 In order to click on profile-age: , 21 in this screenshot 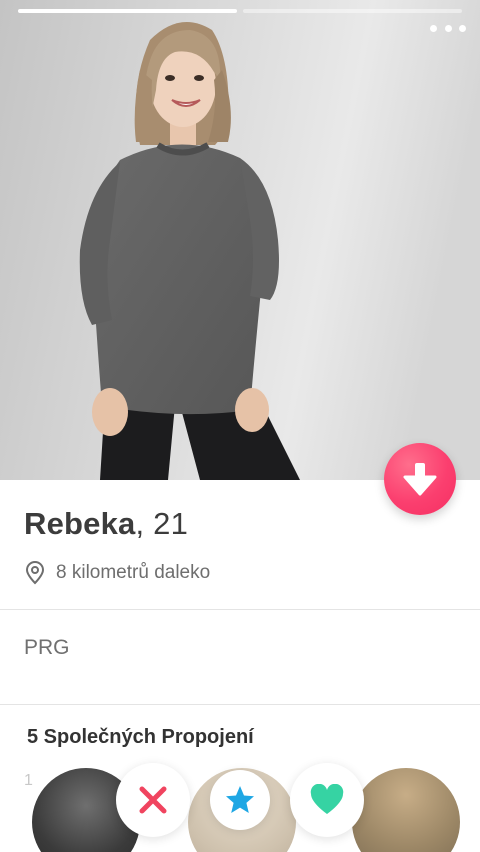, I will do `click(162, 523)`.